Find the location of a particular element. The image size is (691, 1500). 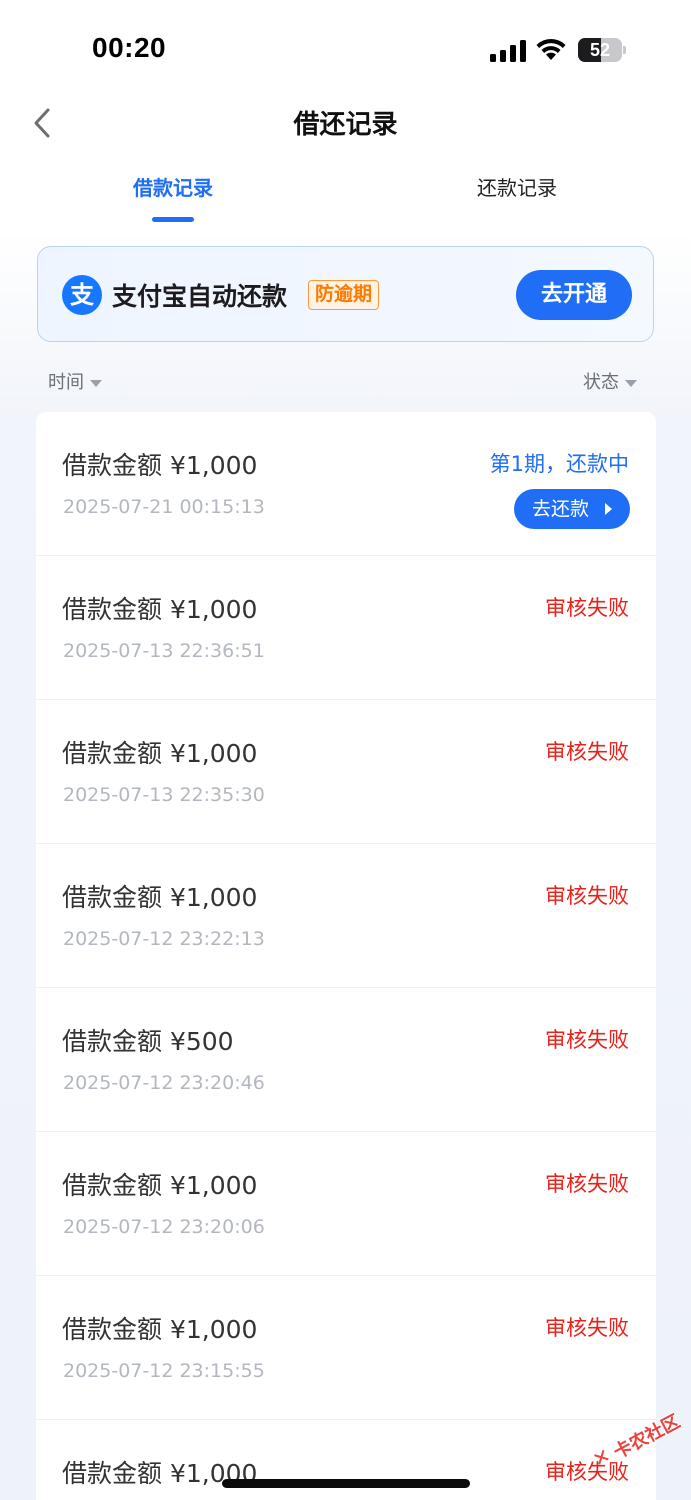

repay-button: 去还款 is located at coordinates (572, 509).